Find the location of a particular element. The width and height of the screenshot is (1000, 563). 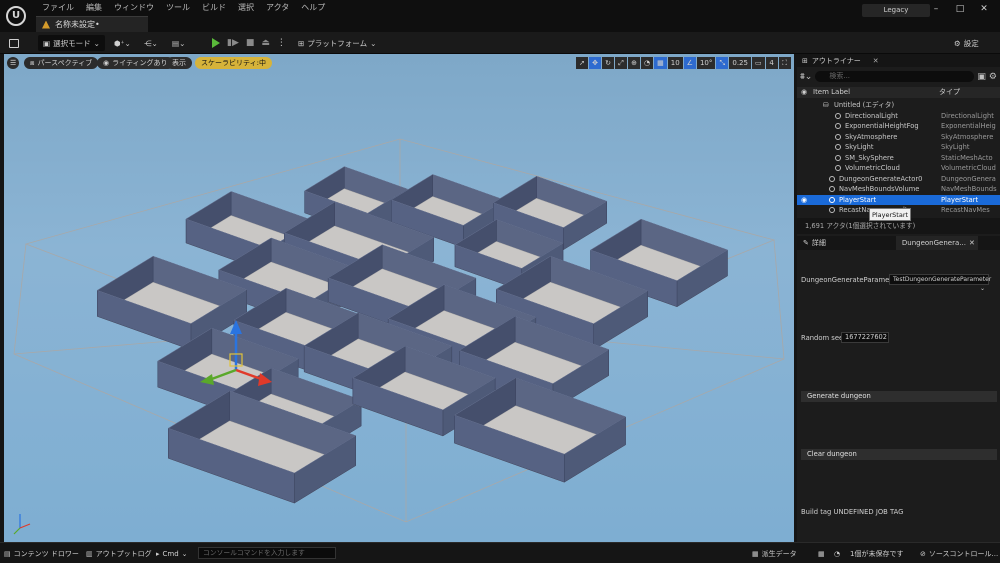

tree-row: DungeonGenerateActor0 DungeonGenera is located at coordinates (898, 179).